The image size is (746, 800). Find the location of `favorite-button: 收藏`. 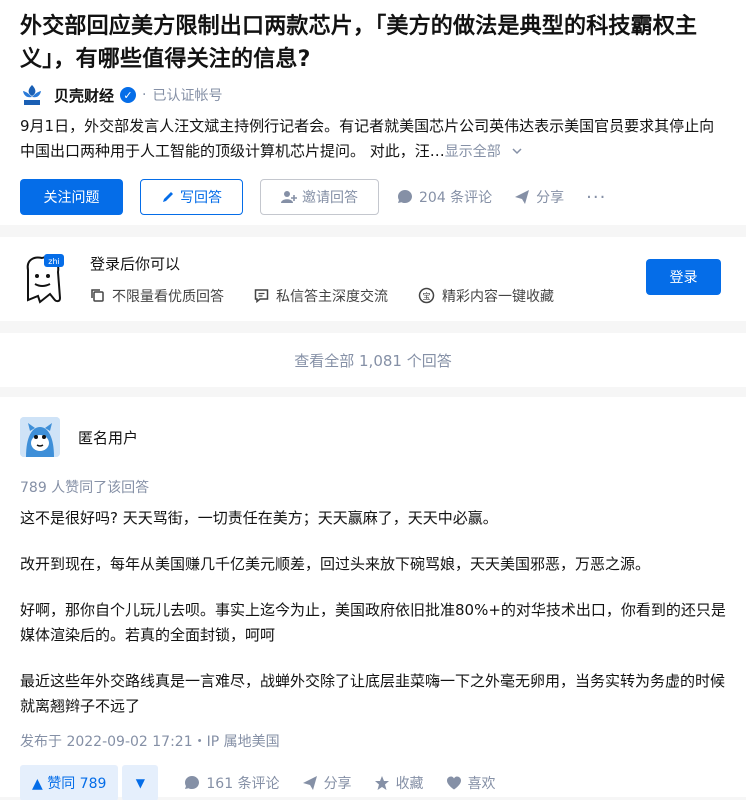

favorite-button: 收藏 is located at coordinates (399, 783).